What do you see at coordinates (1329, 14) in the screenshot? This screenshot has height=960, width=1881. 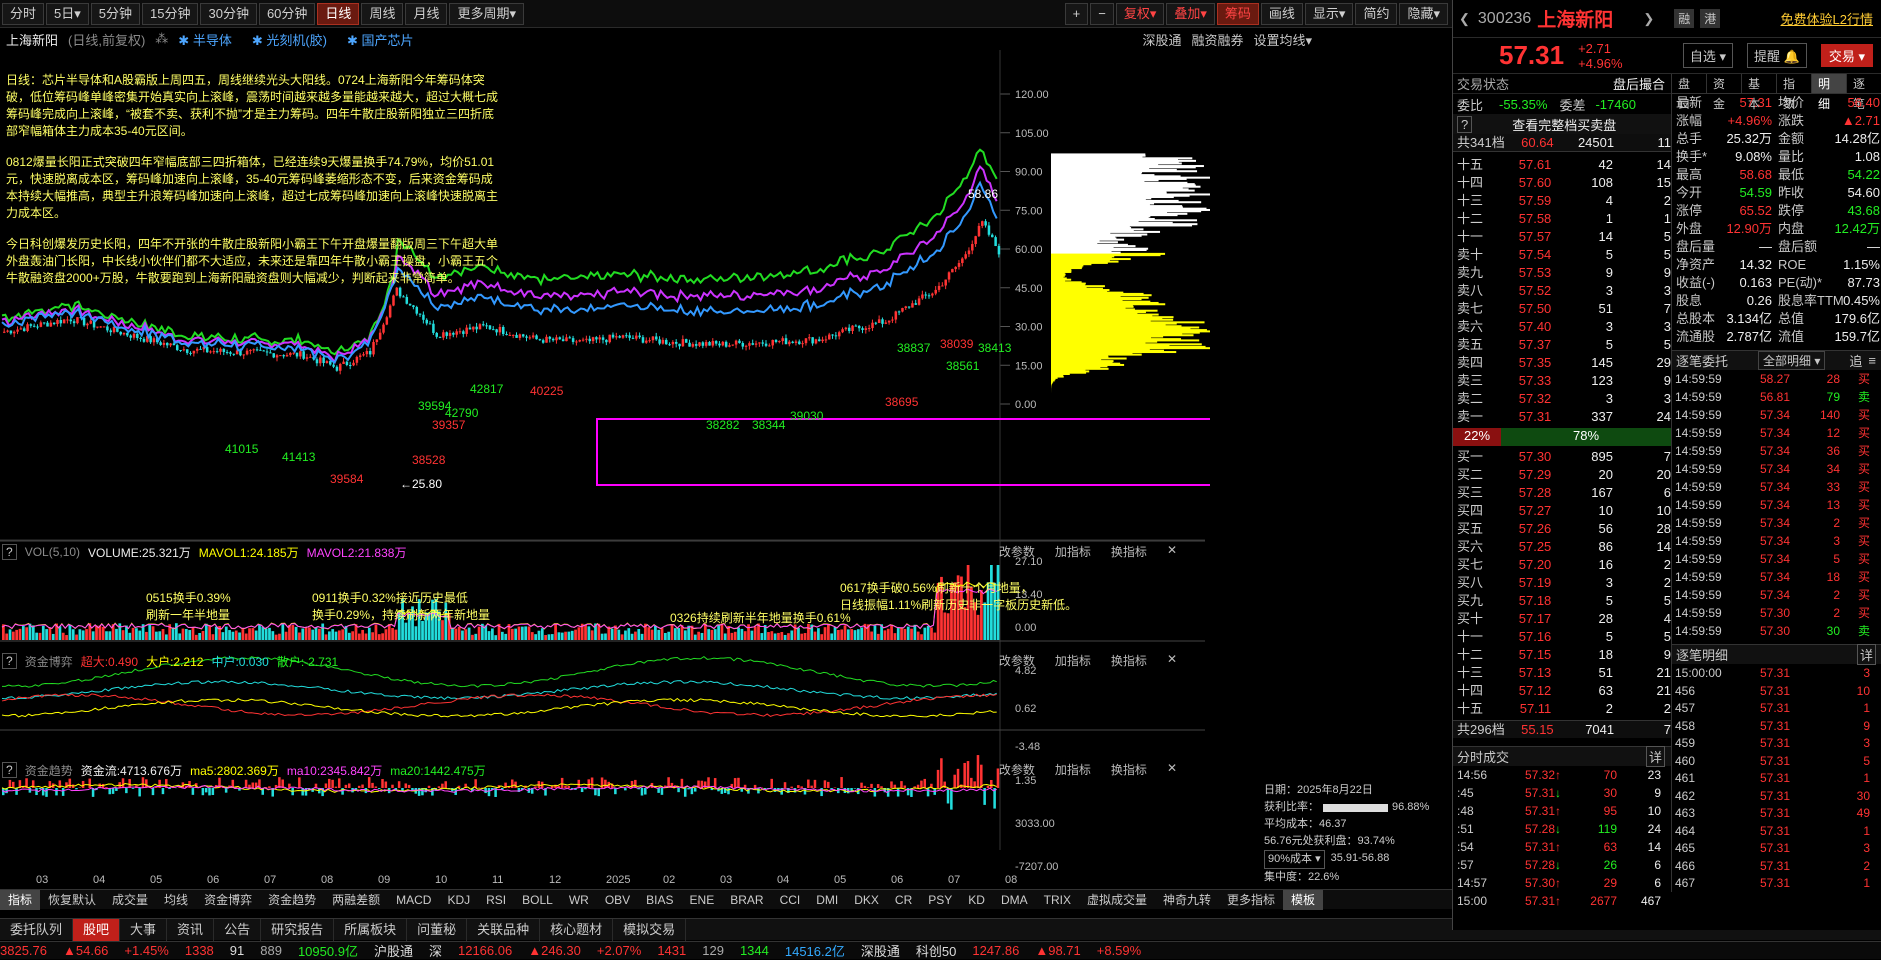 I see `tool-6-button: 显示▾` at bounding box center [1329, 14].